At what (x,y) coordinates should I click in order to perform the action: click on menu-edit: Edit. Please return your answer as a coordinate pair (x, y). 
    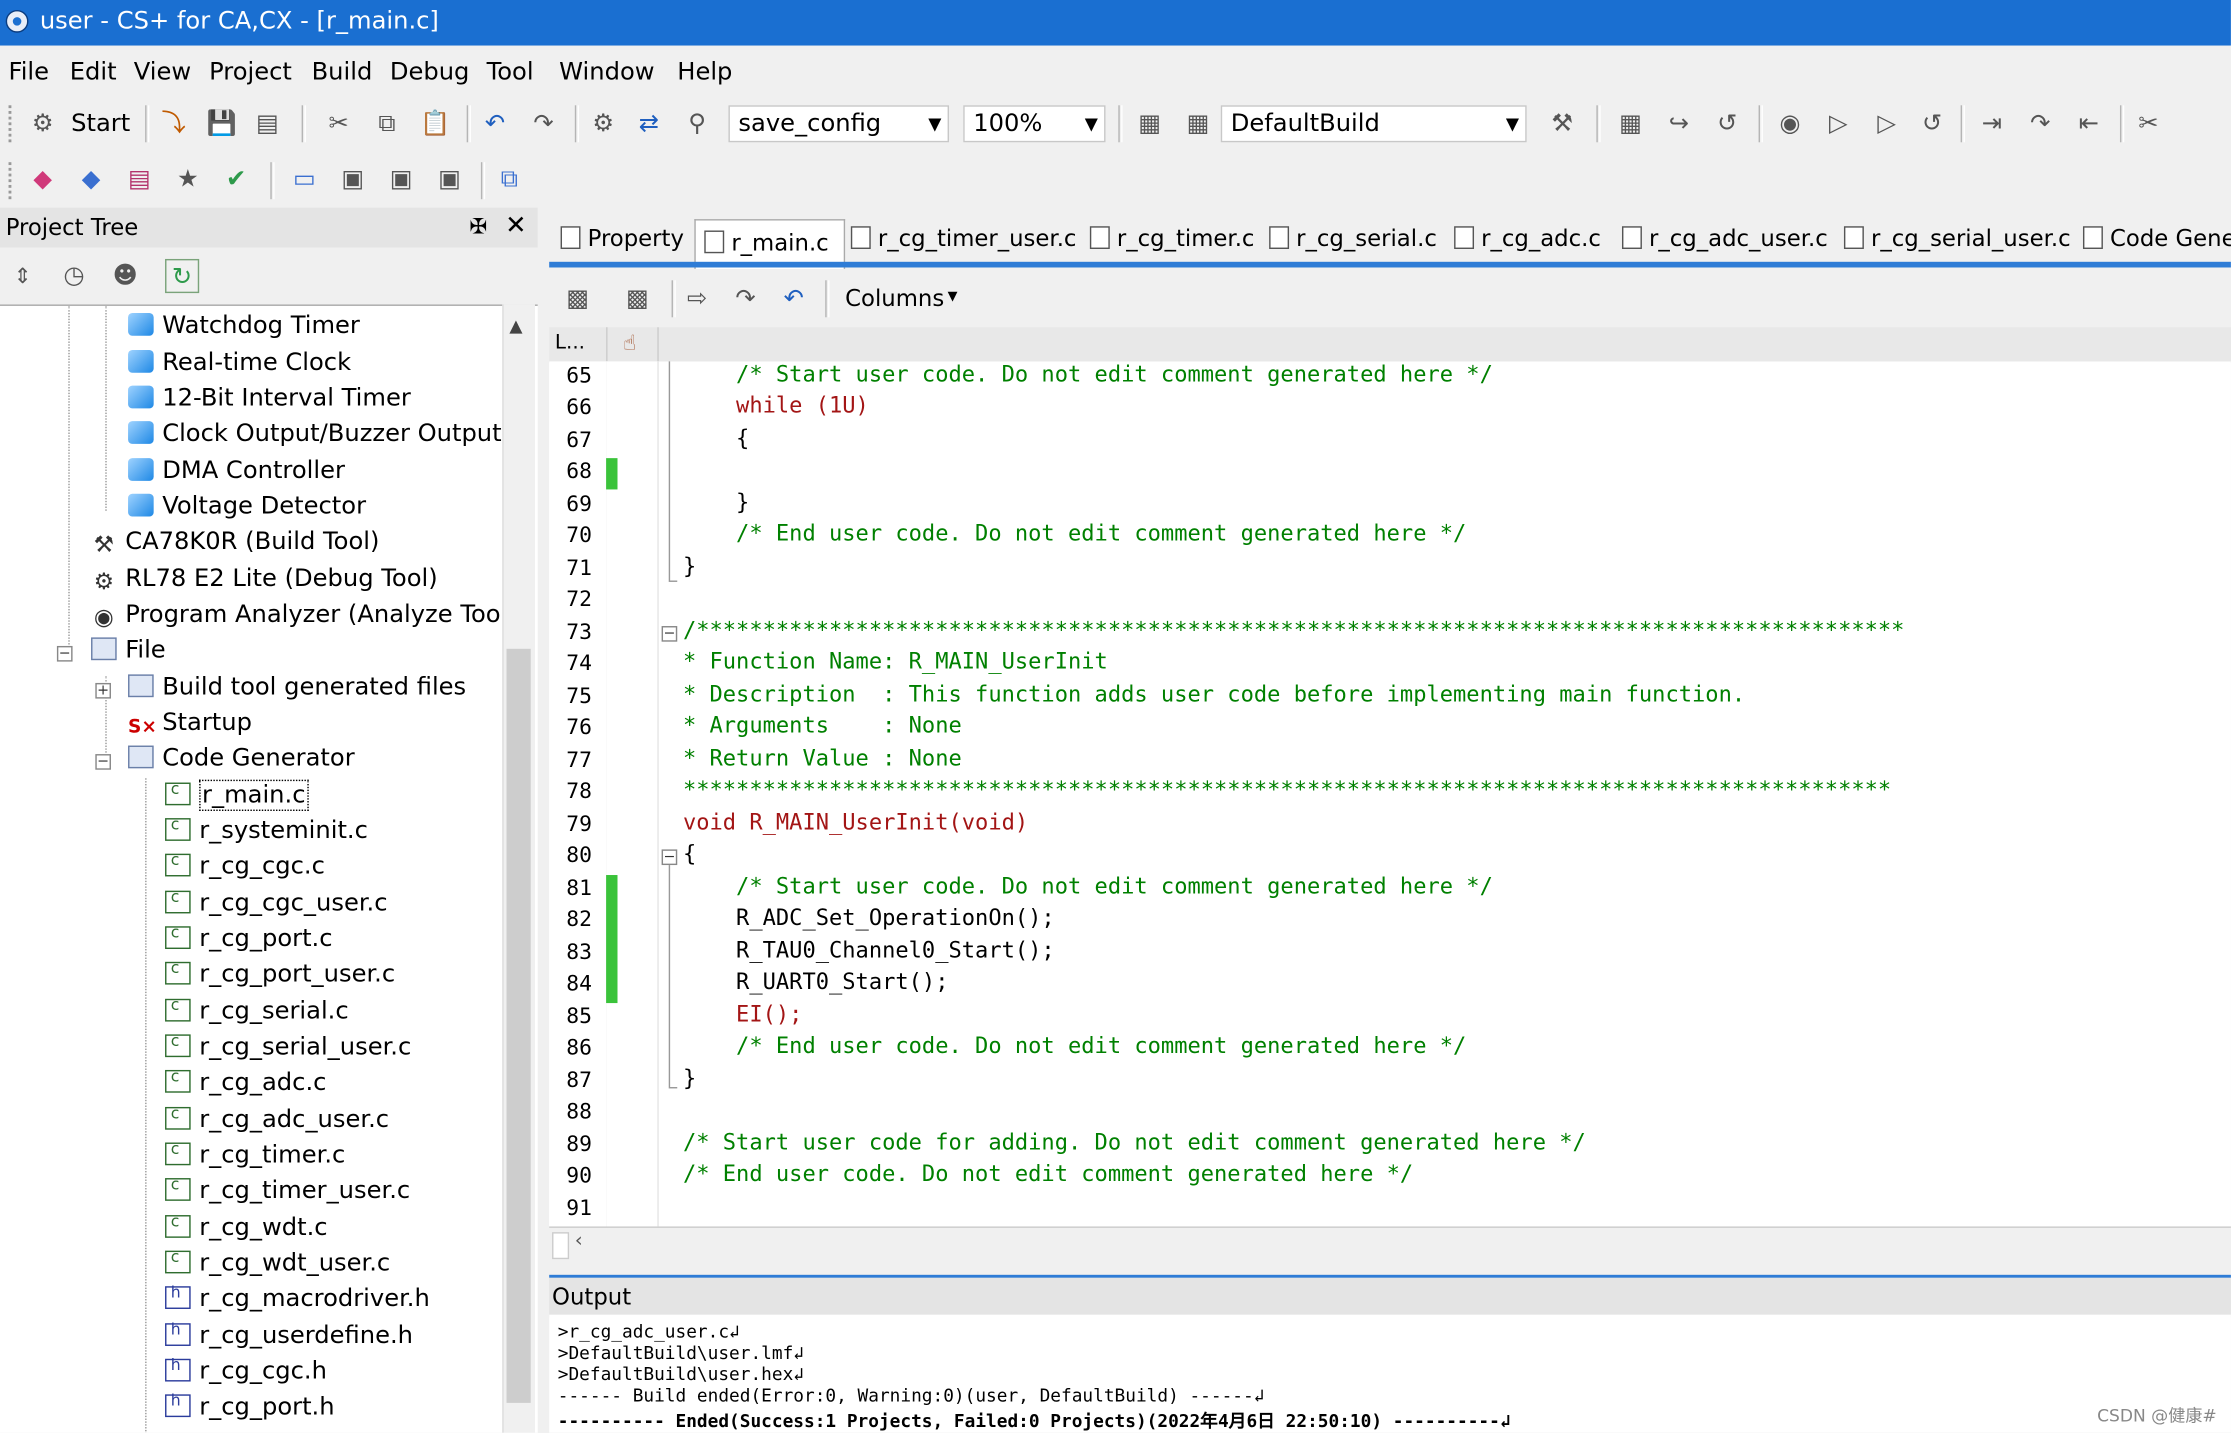
    Looking at the image, I should click on (93, 72).